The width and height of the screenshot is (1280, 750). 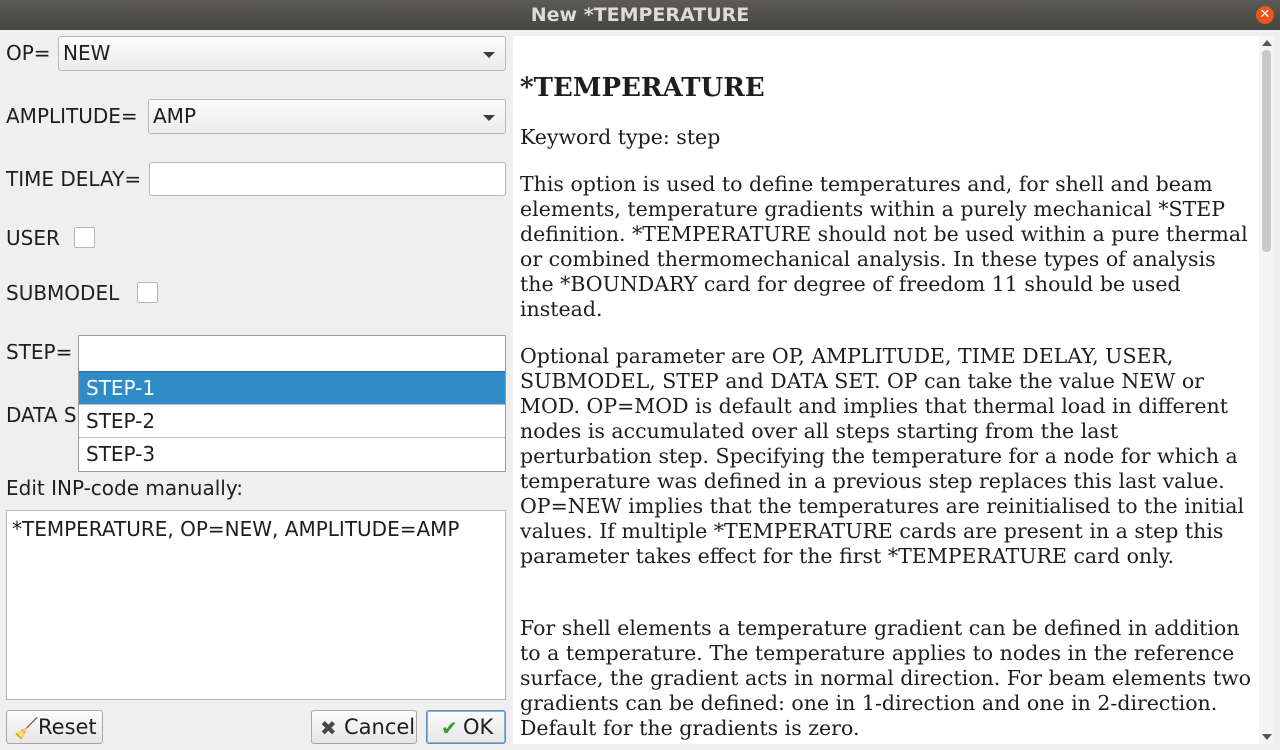 What do you see at coordinates (449, 728) in the screenshot?
I see `checkmark-icon: ✔` at bounding box center [449, 728].